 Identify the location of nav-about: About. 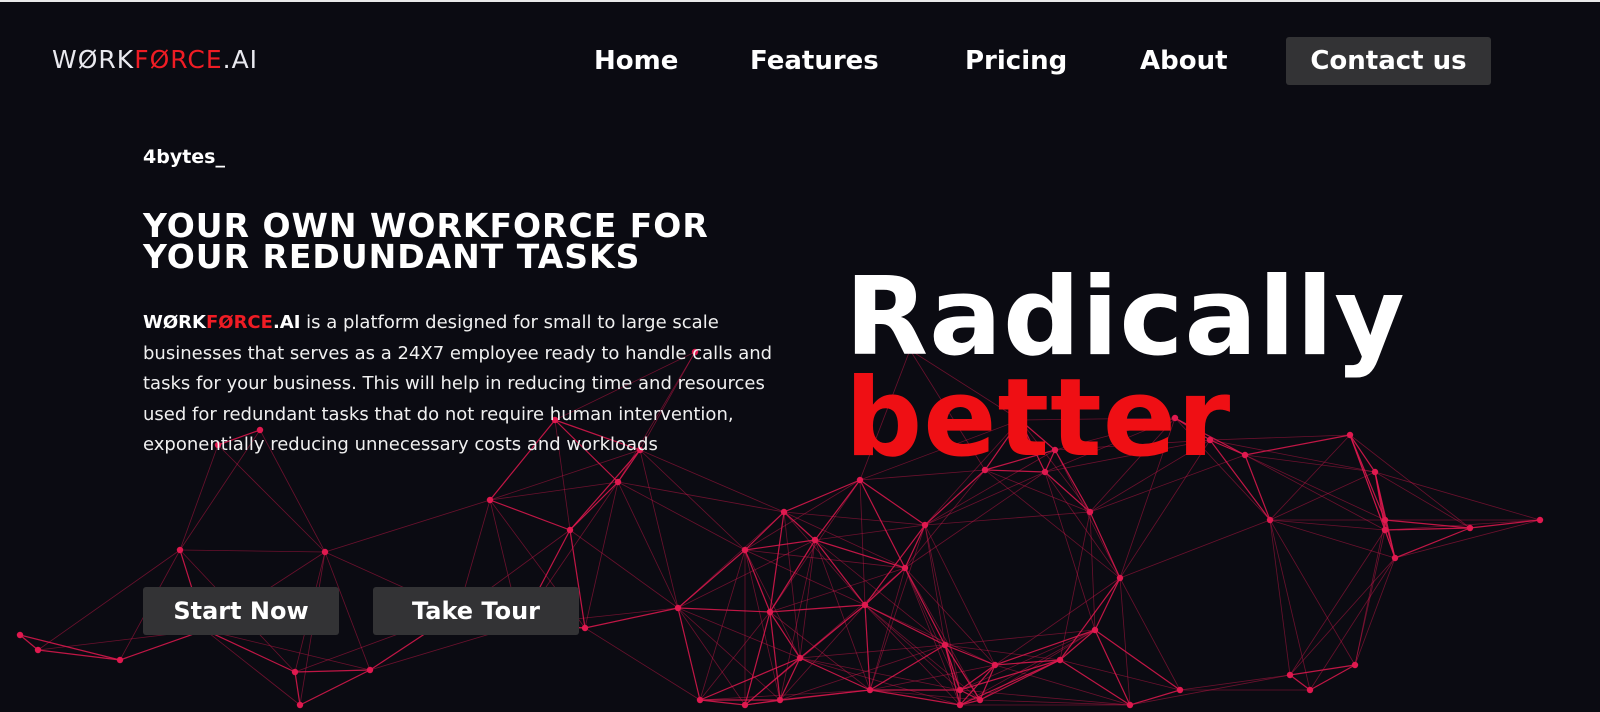
(1184, 61).